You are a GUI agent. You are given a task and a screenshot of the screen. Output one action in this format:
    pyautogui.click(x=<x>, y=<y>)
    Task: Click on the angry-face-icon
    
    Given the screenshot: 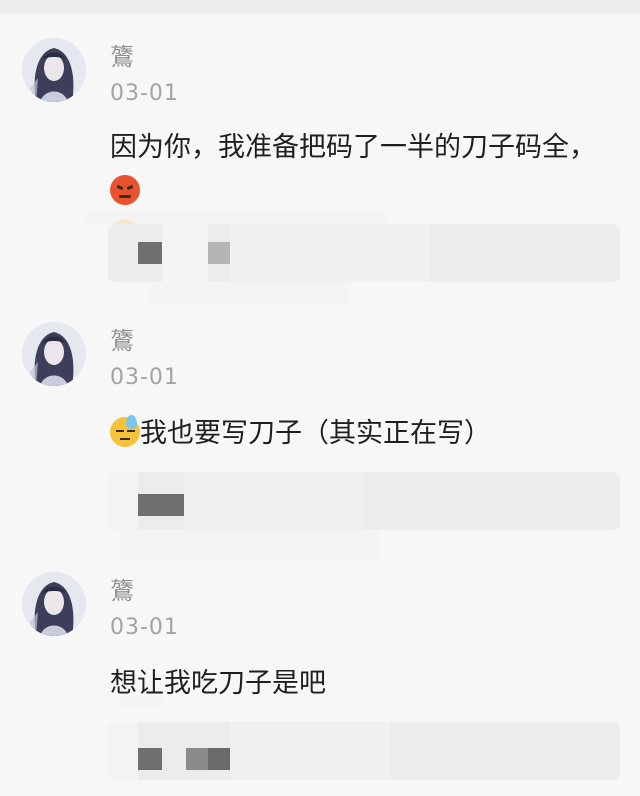 What is the action you would take?
    pyautogui.click(x=125, y=190)
    